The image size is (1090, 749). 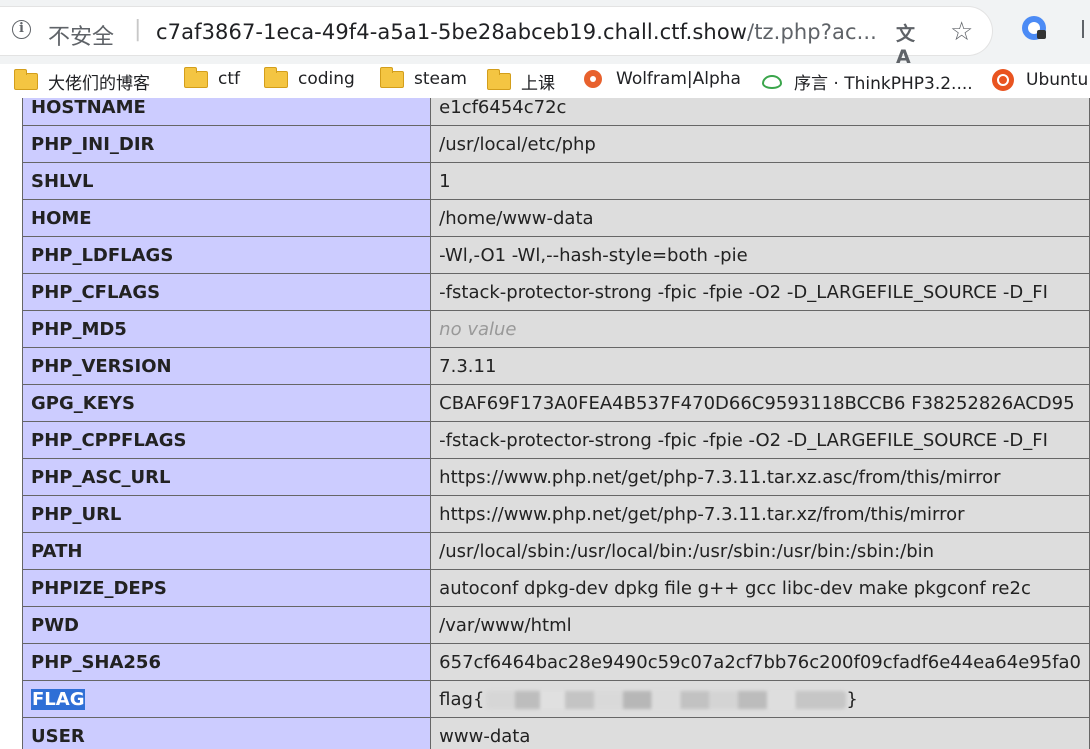 What do you see at coordinates (521, 81) in the screenshot?
I see `bookmark-shangke: 上课` at bounding box center [521, 81].